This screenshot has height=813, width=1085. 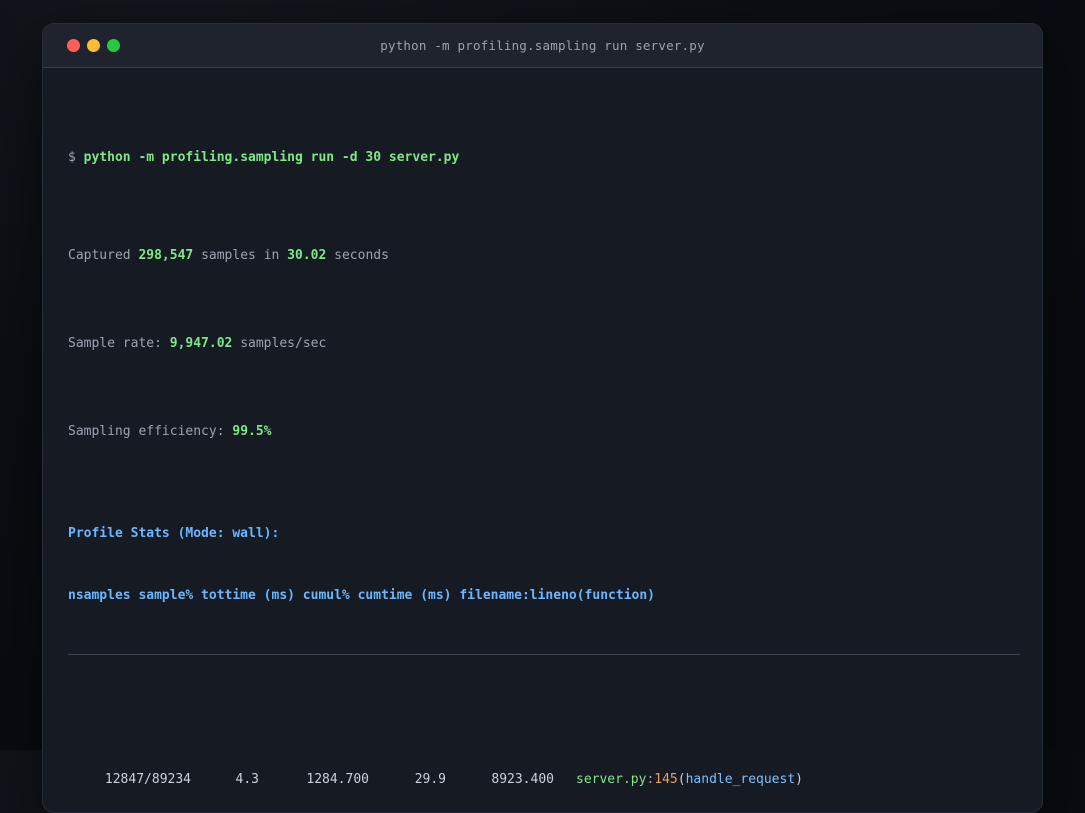 I want to click on seconds-label: seconds, so click(x=357, y=255).